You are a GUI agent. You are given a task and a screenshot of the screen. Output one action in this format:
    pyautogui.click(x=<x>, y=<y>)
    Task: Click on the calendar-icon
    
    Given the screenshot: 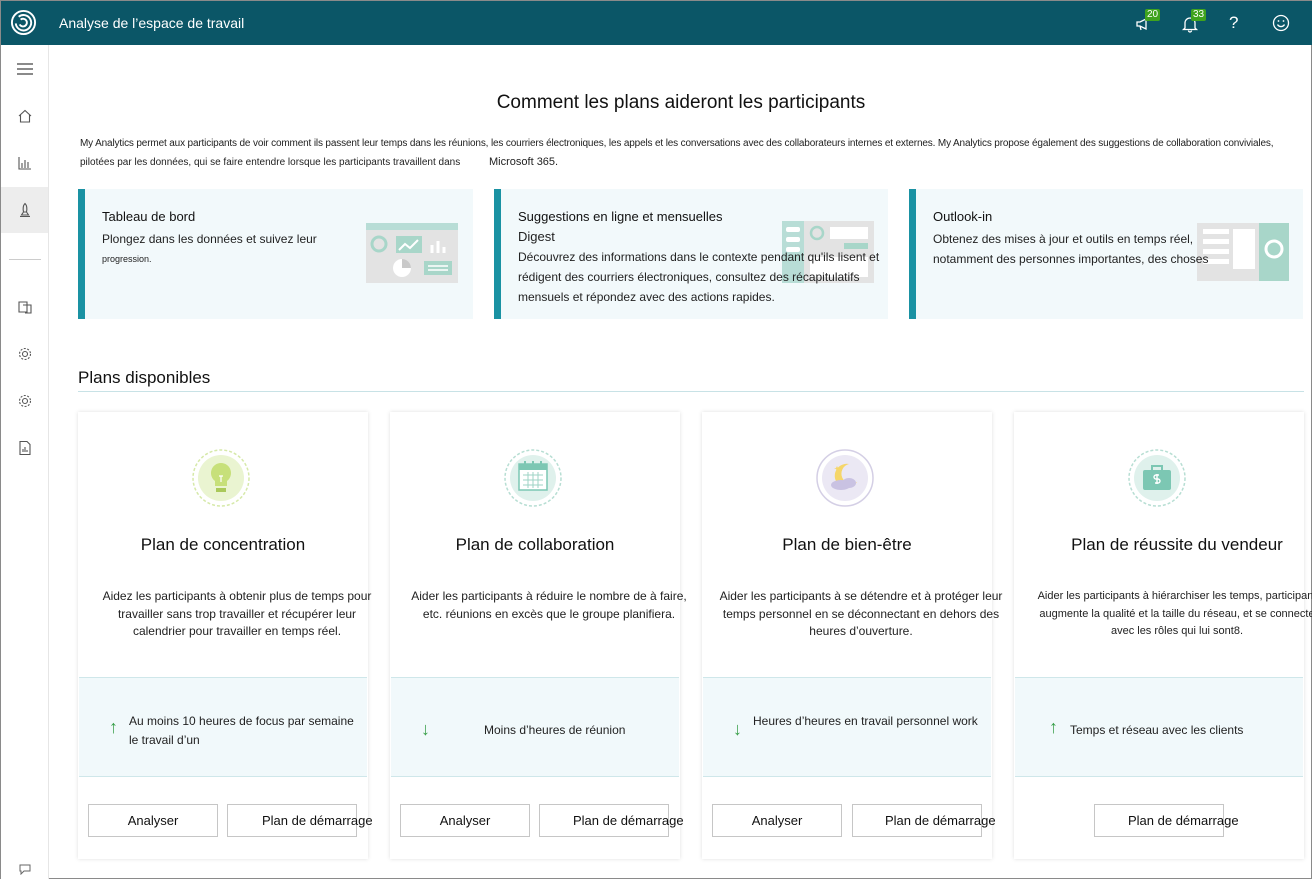 What is the action you would take?
    pyautogui.click(x=533, y=478)
    